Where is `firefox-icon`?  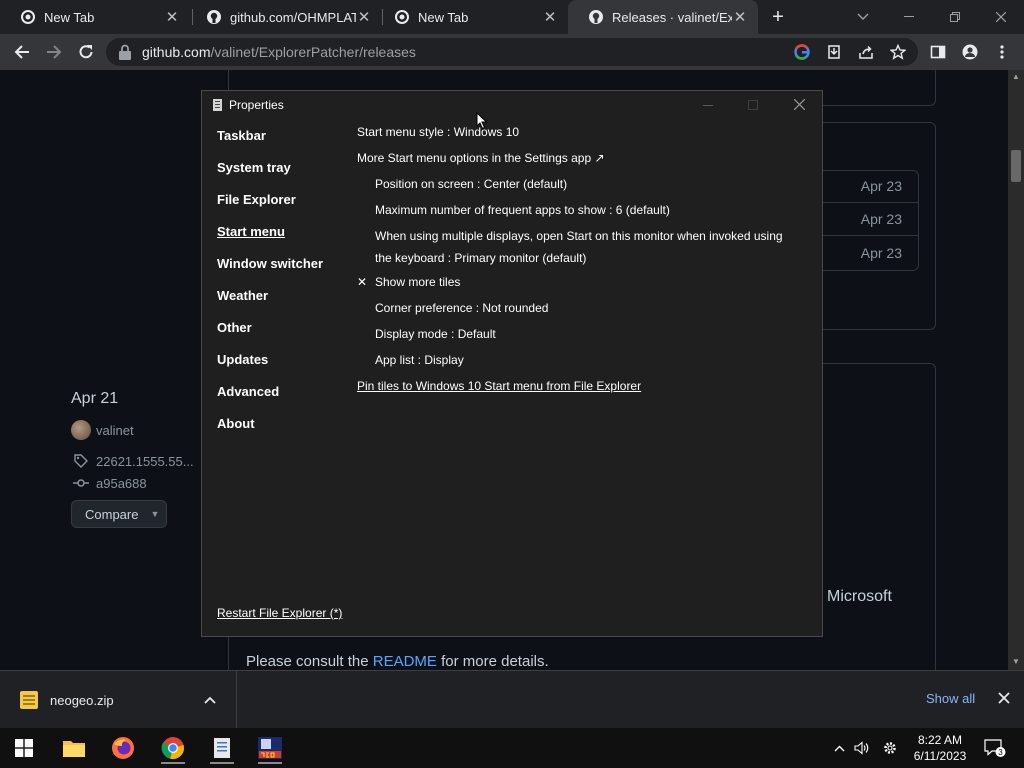
firefox-icon is located at coordinates (123, 748).